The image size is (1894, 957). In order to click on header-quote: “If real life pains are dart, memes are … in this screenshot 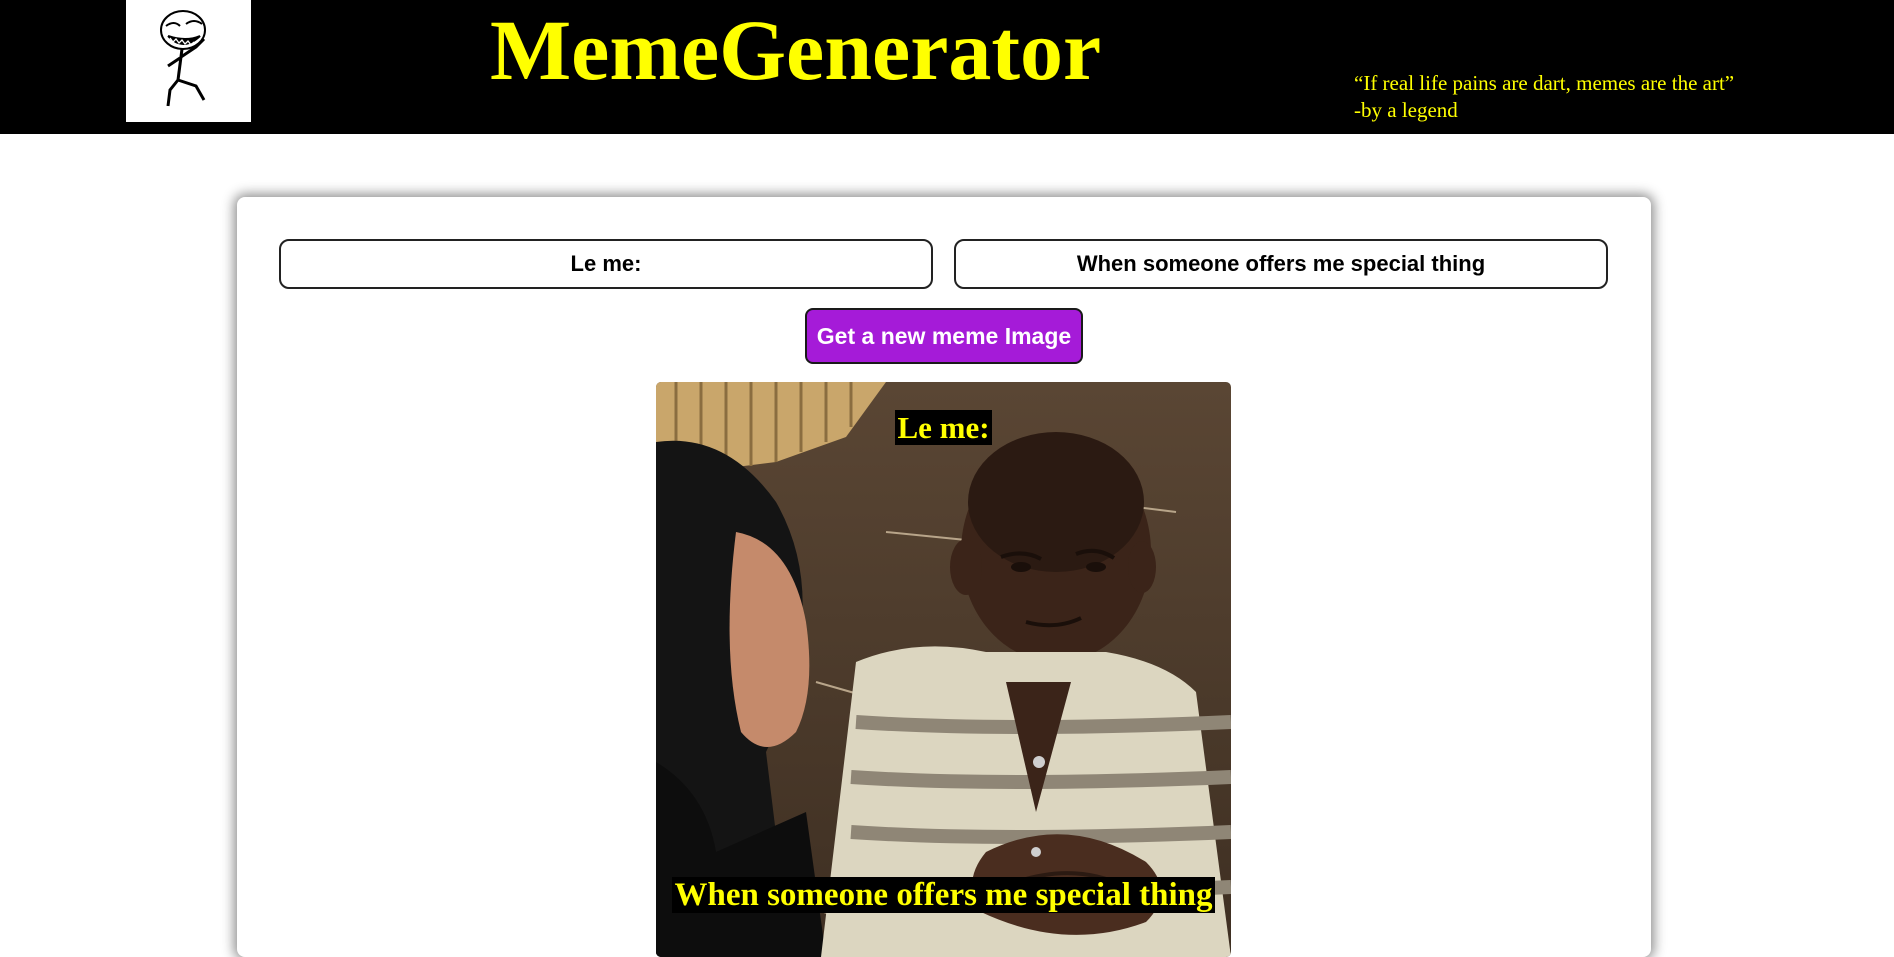, I will do `click(1544, 97)`.